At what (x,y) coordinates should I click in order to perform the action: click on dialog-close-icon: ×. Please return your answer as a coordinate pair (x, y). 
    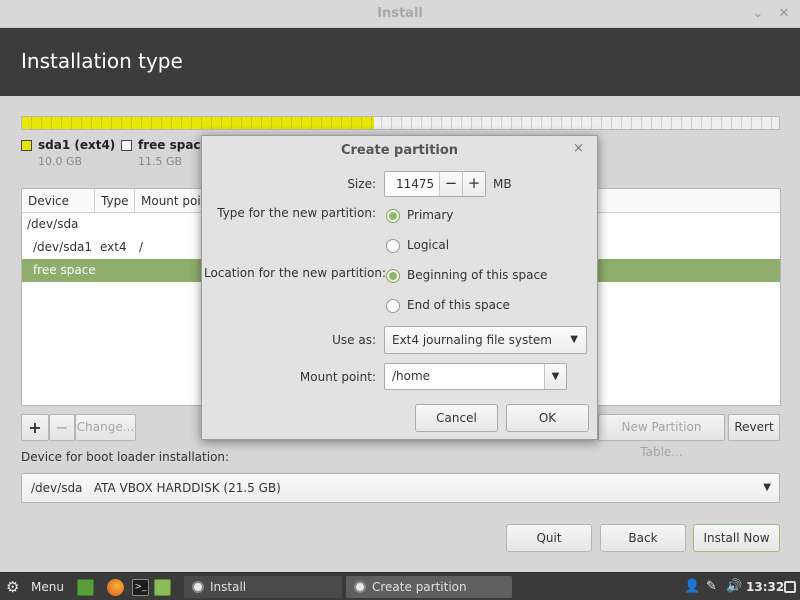
    Looking at the image, I should click on (578, 148).